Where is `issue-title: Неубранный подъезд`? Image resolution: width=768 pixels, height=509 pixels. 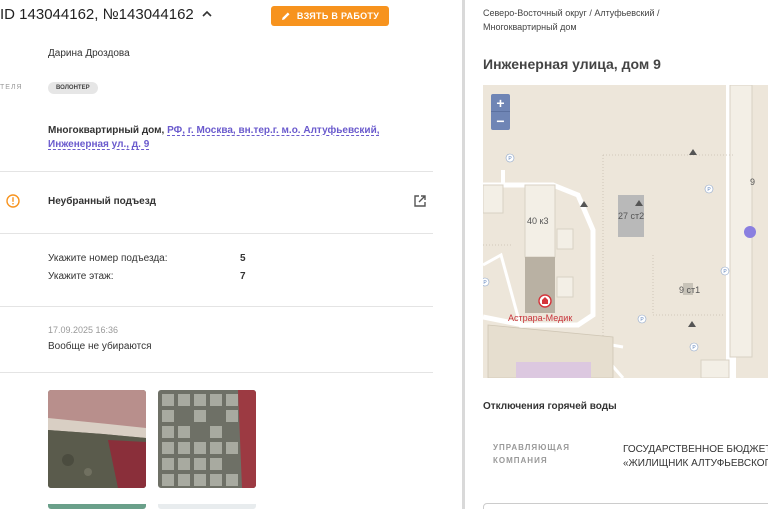
issue-title: Неубранный подъезд is located at coordinates (102, 201).